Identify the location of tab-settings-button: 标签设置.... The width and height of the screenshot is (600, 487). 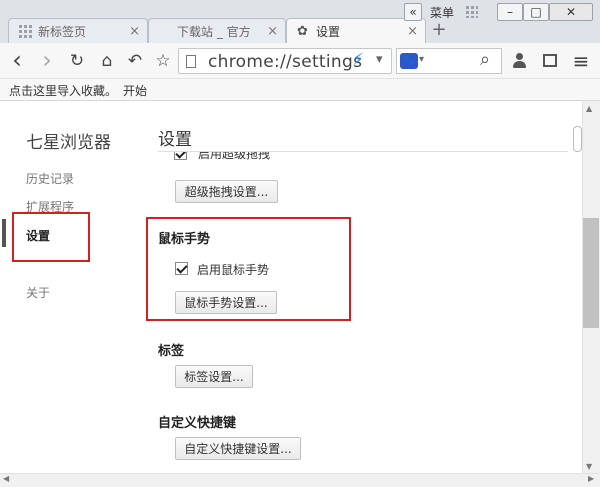
(214, 376).